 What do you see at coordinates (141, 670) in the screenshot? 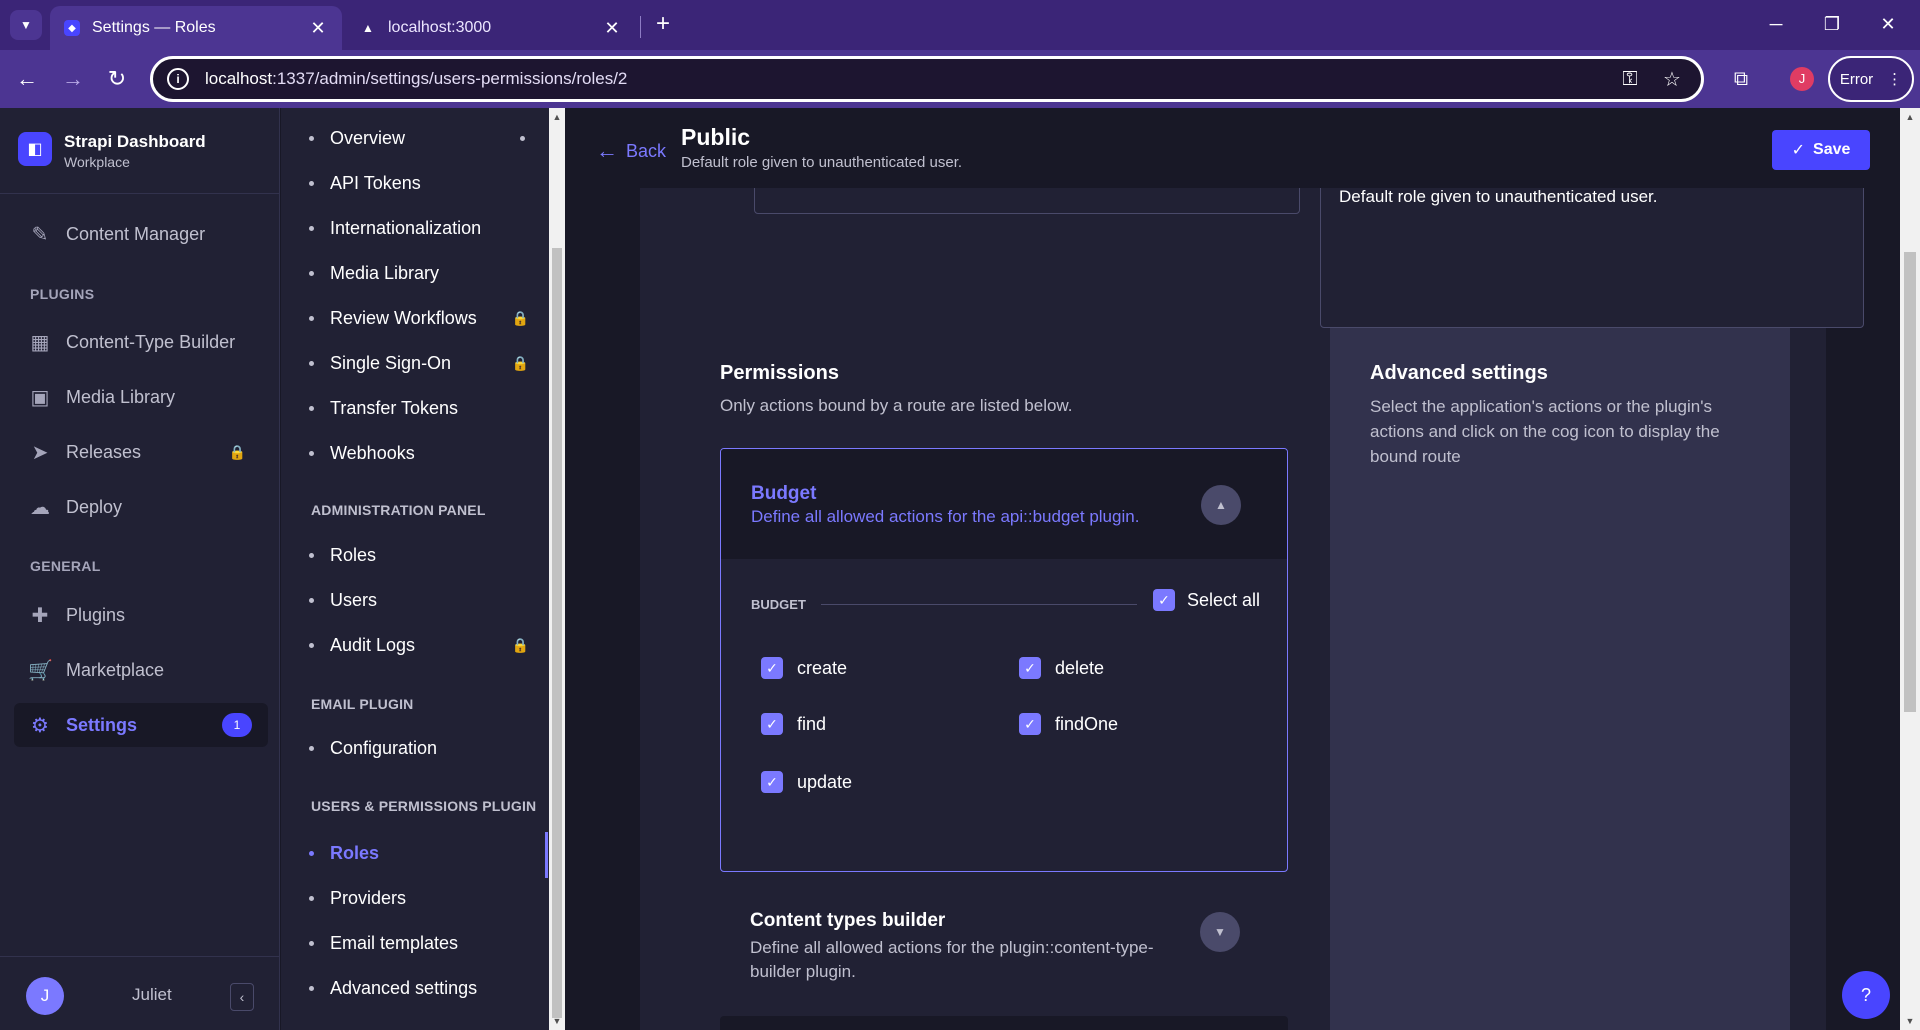
I see `nav-item-marketplace: 🛒 Marketplace` at bounding box center [141, 670].